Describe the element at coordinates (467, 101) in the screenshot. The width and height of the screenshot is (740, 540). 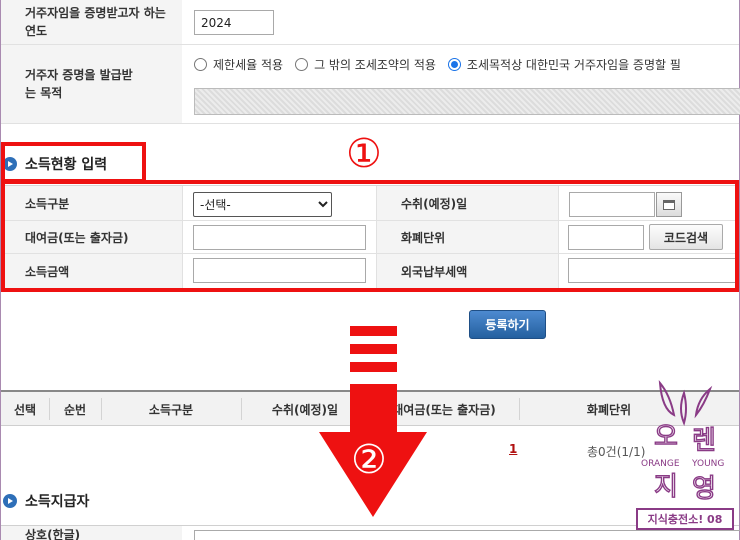
I see `purpose-detail-disabled-field` at that location.